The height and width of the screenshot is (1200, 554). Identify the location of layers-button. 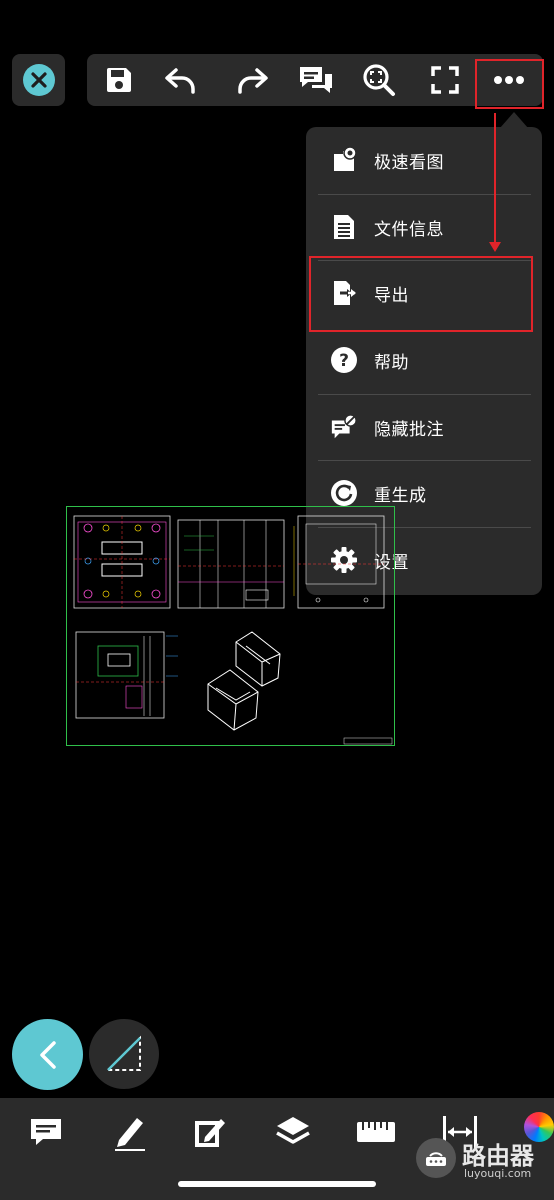
(293, 1132).